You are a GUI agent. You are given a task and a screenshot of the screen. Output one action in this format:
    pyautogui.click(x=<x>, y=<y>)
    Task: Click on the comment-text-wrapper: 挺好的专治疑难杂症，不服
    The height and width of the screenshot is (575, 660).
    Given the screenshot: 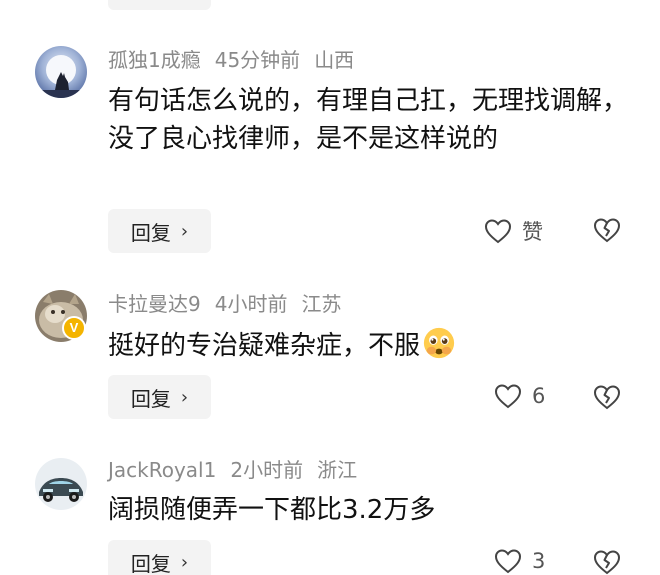 What is the action you would take?
    pyautogui.click(x=368, y=345)
    